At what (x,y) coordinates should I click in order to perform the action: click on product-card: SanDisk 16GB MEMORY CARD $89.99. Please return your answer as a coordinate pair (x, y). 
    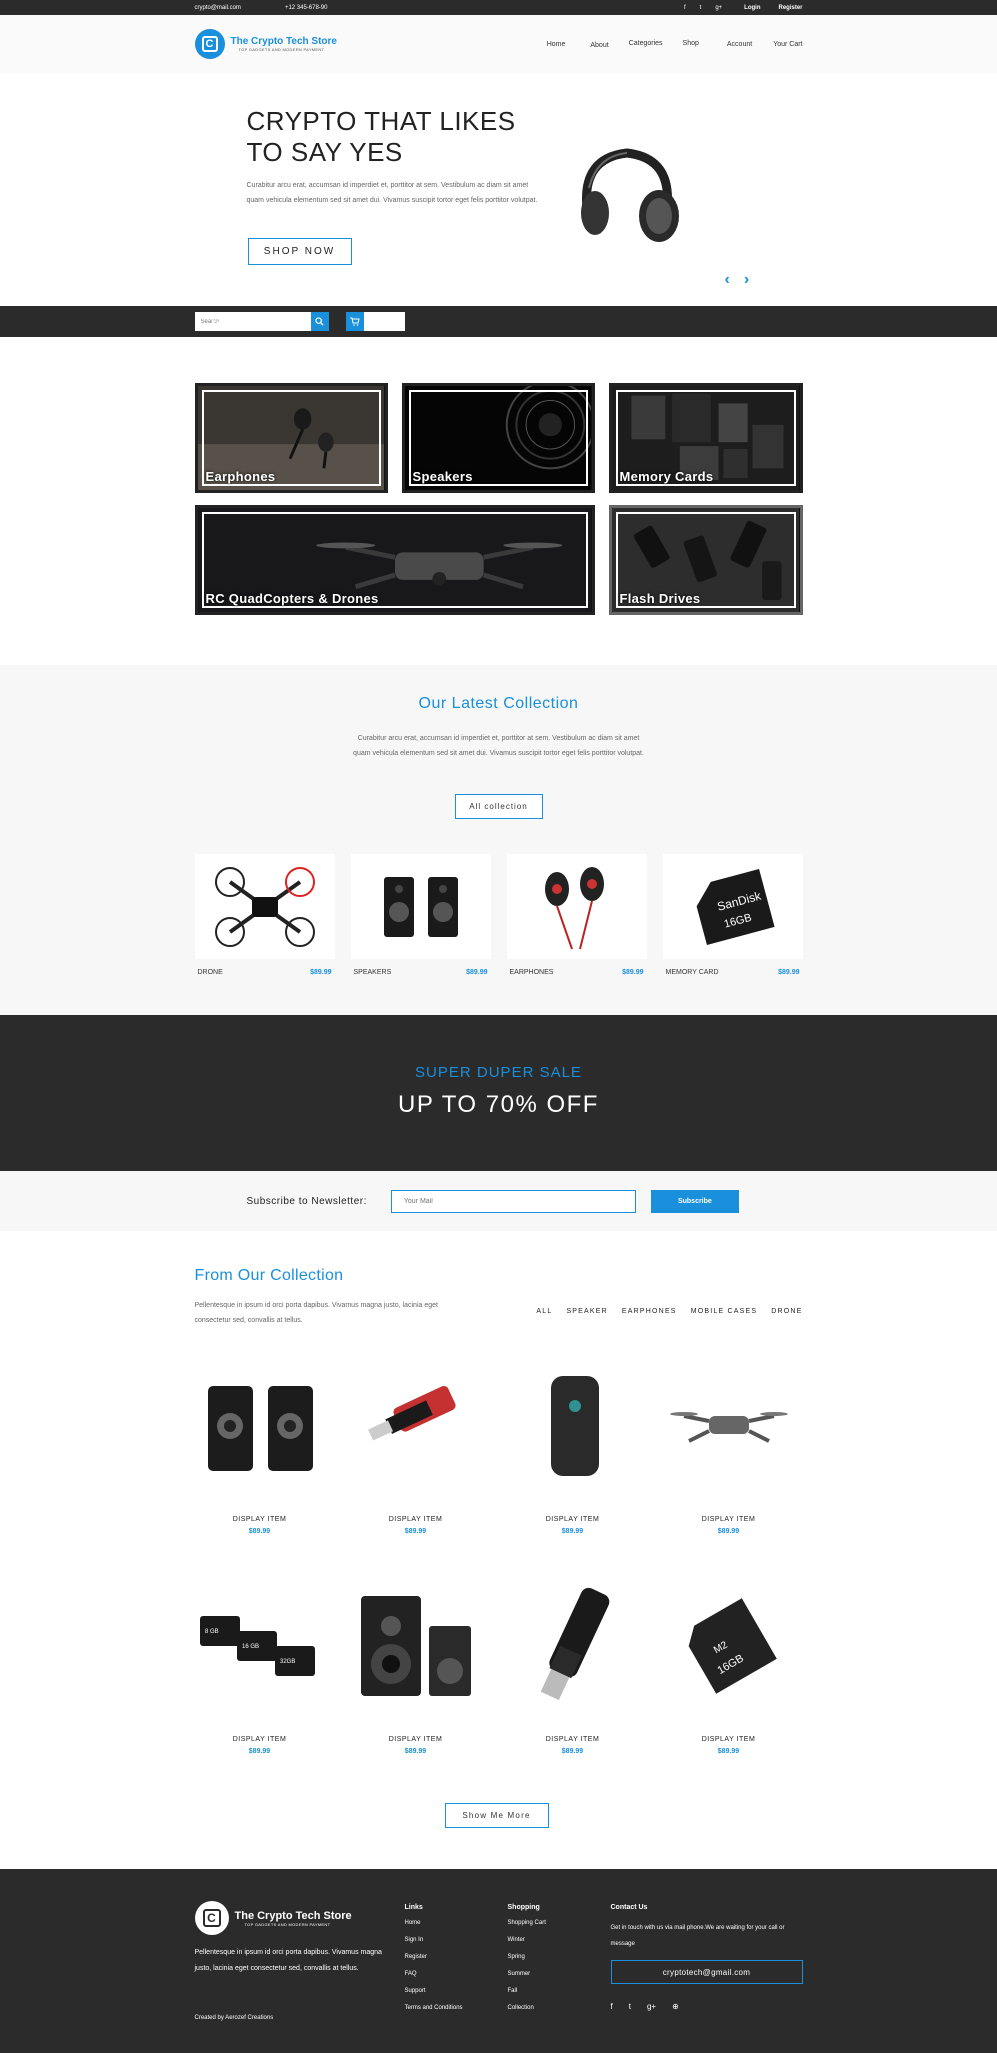
    Looking at the image, I should click on (732, 915).